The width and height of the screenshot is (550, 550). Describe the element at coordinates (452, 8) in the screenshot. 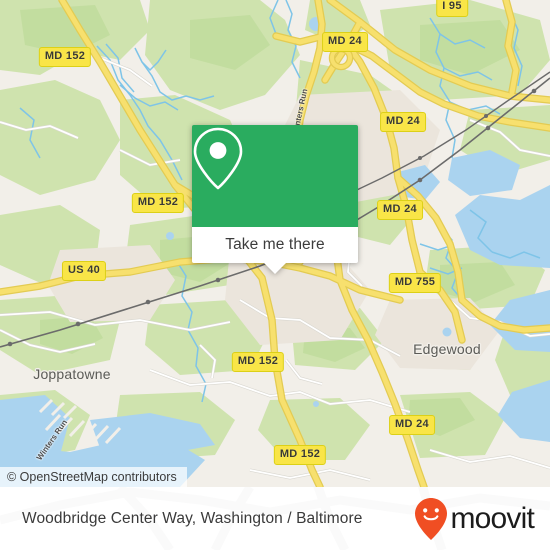

I see `road-shield: I 95` at that location.